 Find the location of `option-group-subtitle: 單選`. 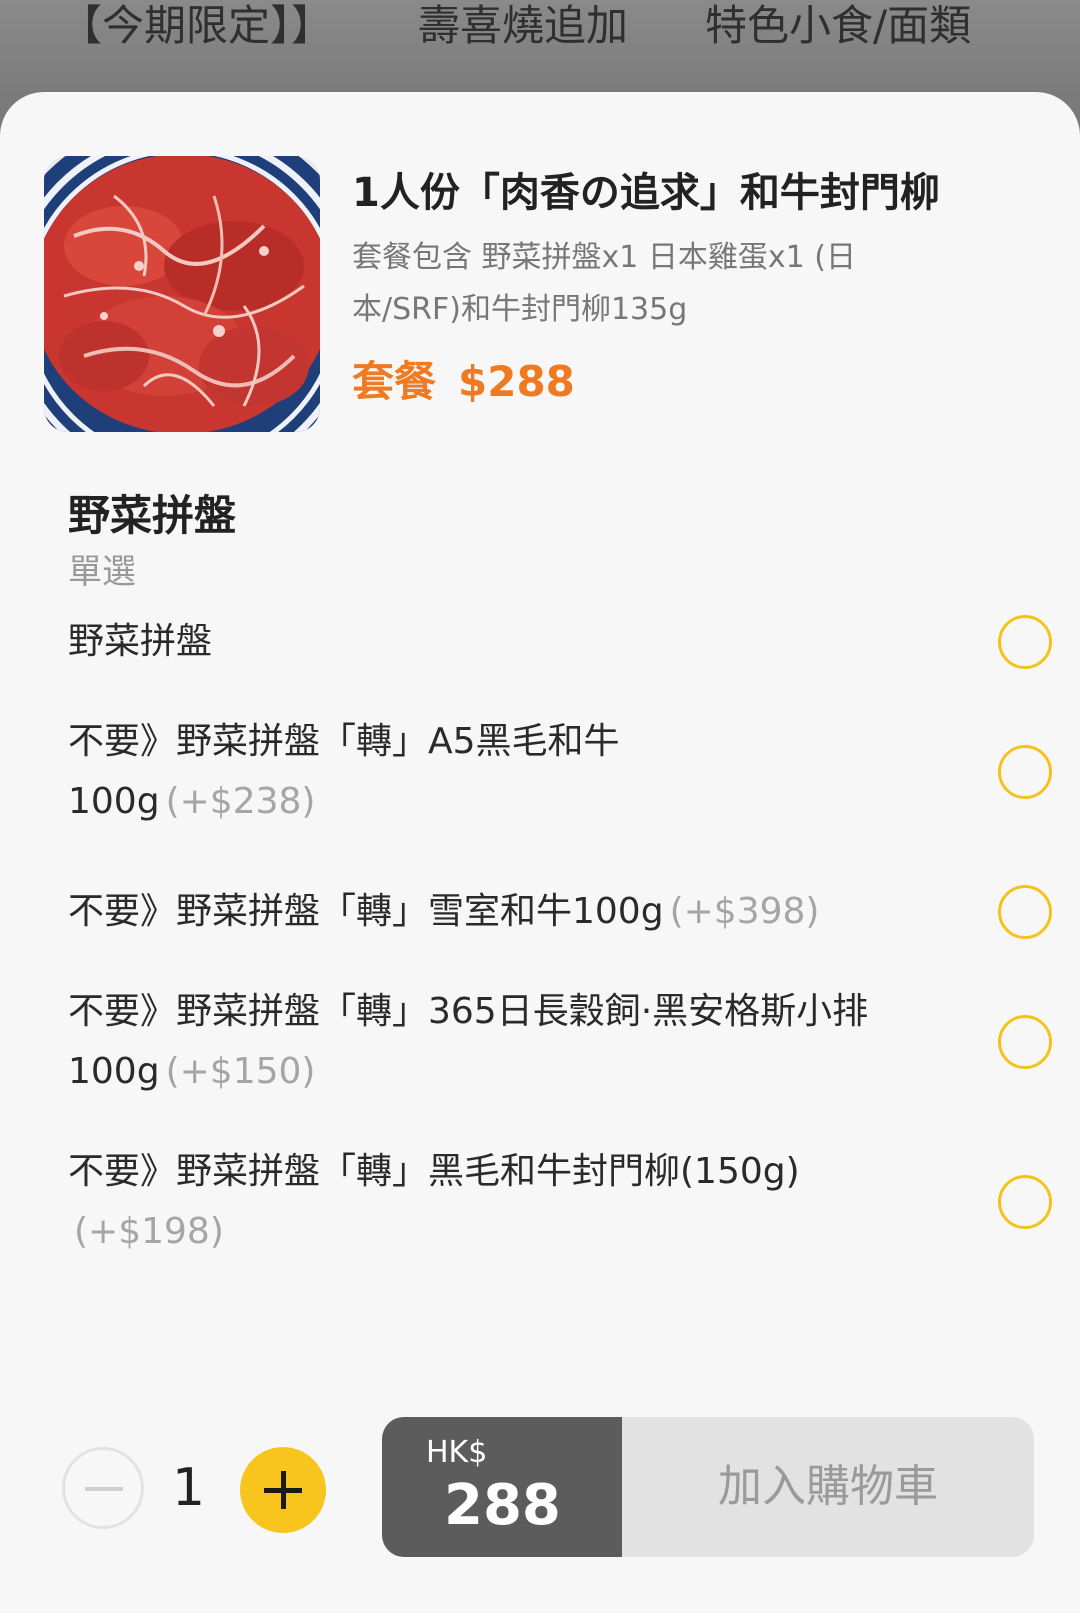

option-group-subtitle: 單選 is located at coordinates (102, 572).